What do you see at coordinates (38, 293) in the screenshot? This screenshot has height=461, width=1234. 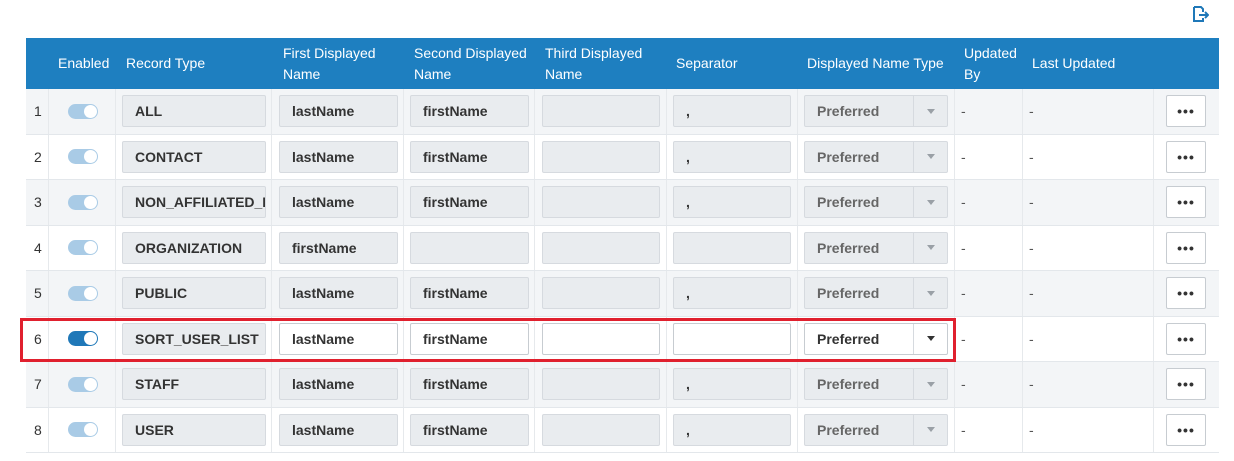 I see `row-index: 5` at bounding box center [38, 293].